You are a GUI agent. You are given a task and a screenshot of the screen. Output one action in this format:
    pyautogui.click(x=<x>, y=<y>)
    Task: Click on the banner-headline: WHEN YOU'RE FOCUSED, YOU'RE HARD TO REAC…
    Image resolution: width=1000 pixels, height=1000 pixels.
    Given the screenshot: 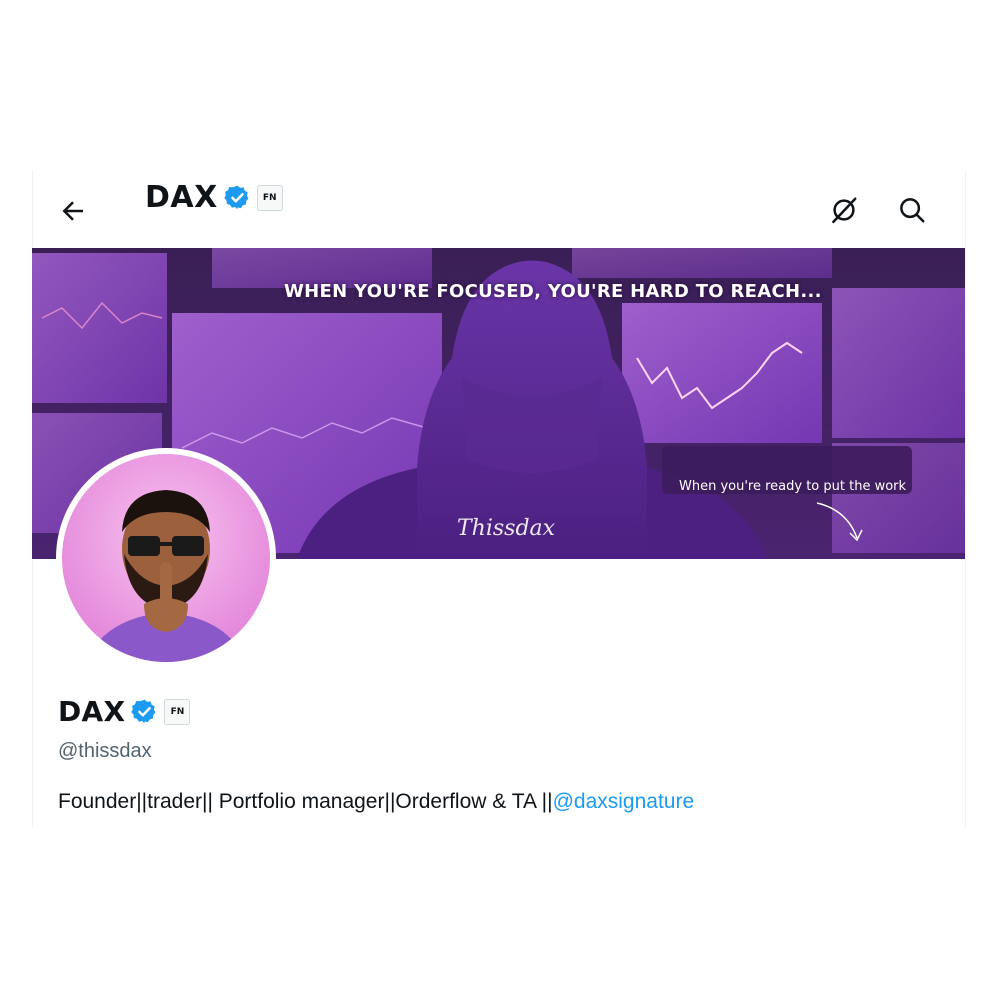 What is the action you would take?
    pyautogui.click(x=553, y=291)
    